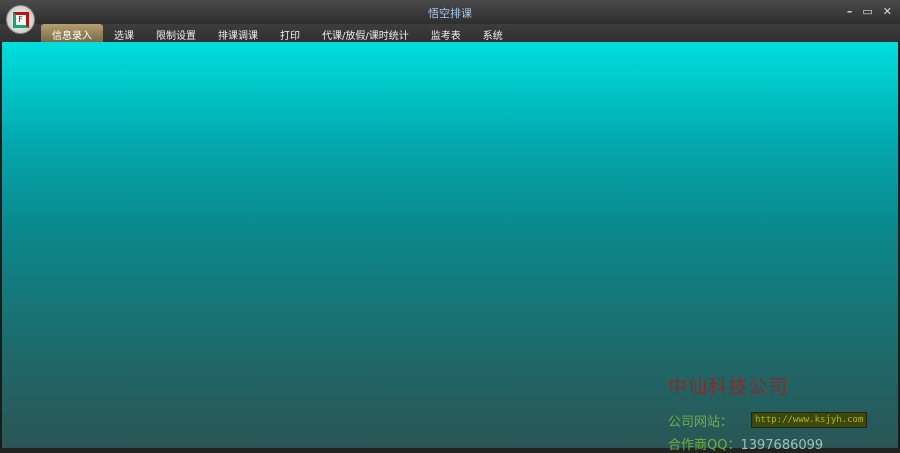 The height and width of the screenshot is (453, 900). I want to click on tab-info-entry: 信息录入, so click(72, 33).